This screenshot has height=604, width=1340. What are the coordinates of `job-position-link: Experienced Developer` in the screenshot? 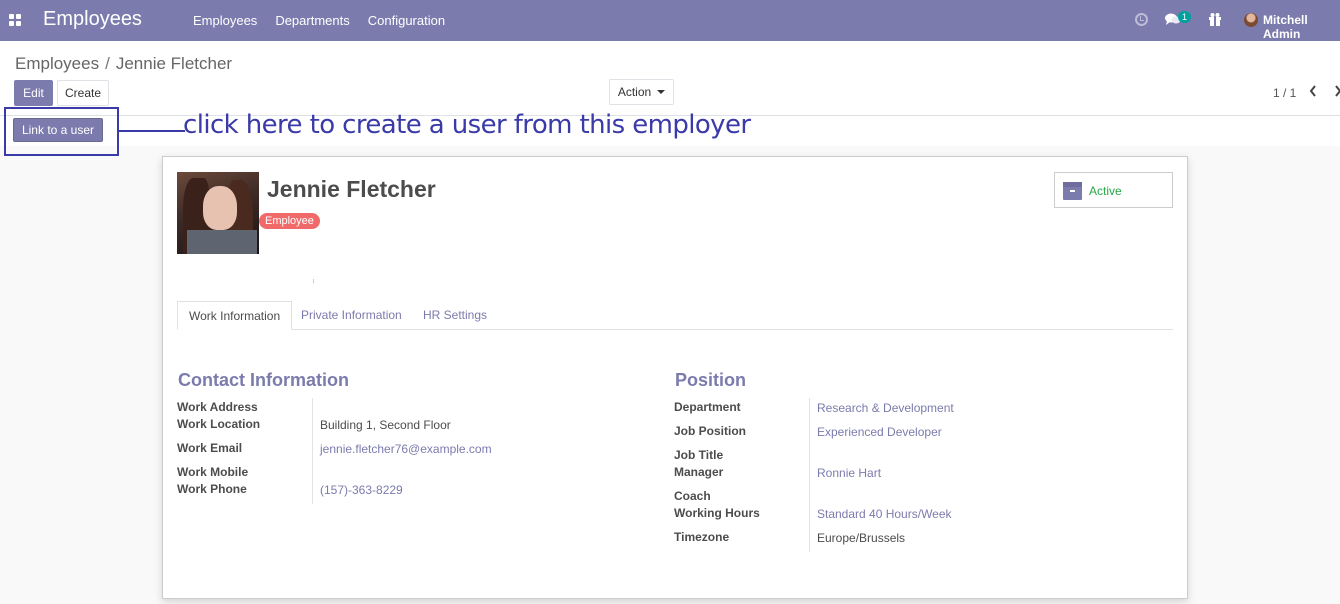 It's located at (879, 432).